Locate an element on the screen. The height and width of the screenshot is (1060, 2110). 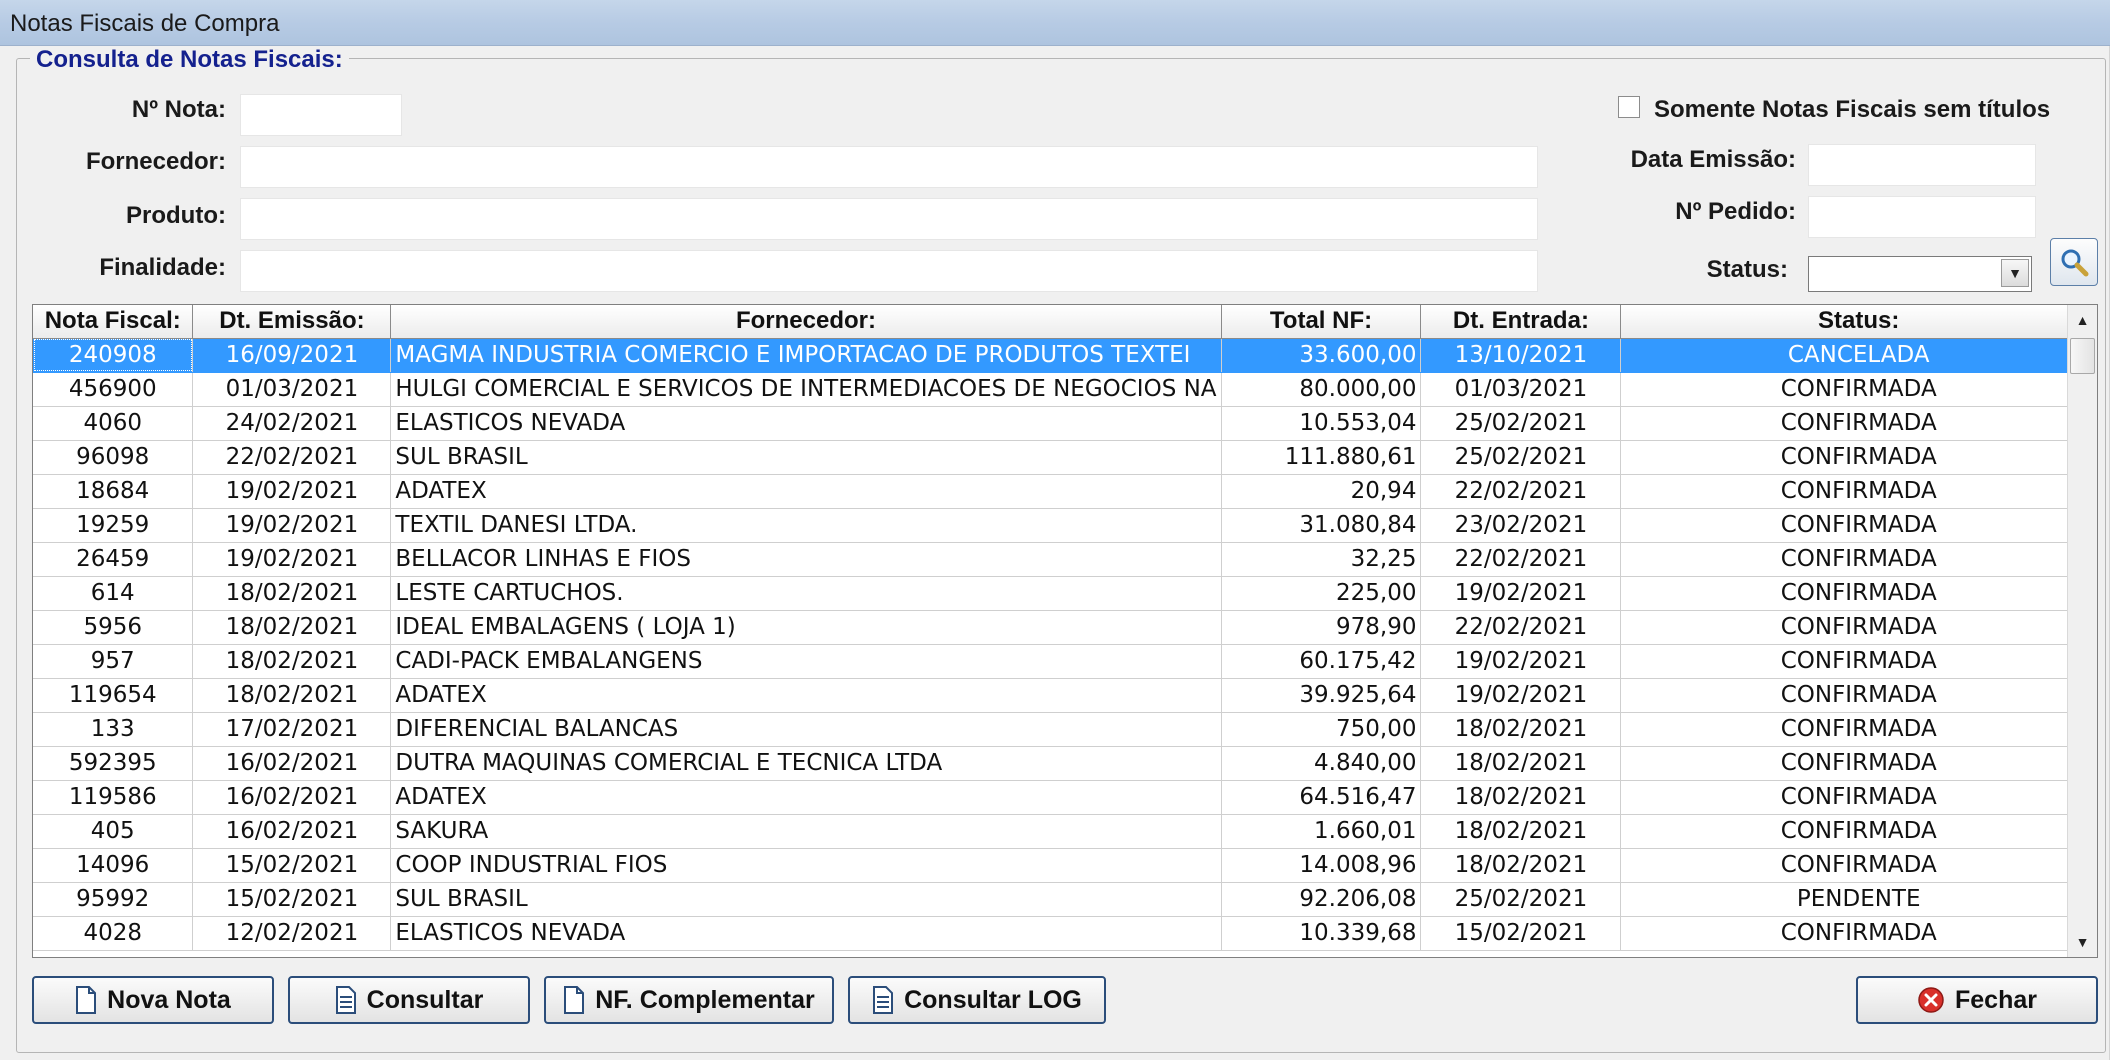
consultar-log-button: Consultar LOG is located at coordinates (977, 1000).